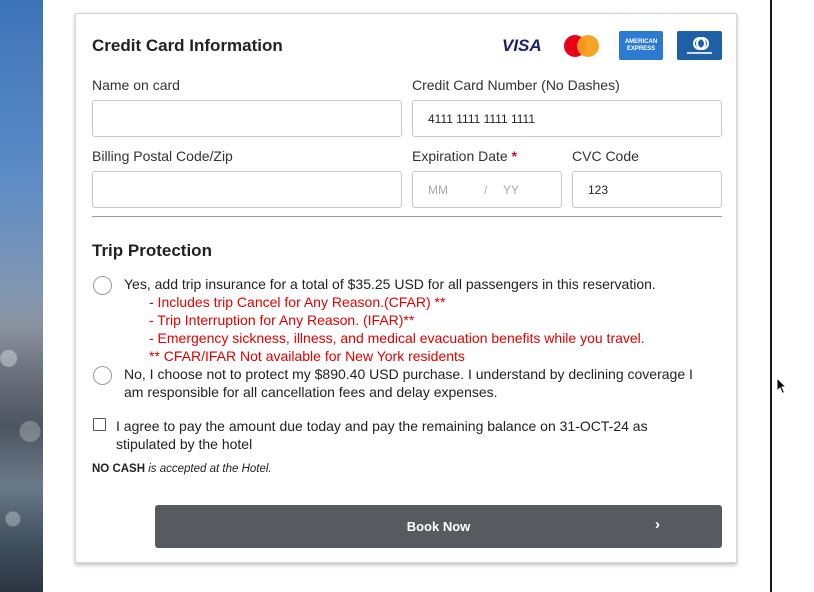 The height and width of the screenshot is (592, 814). What do you see at coordinates (647, 189) in the screenshot?
I see `cvc-code-input: 123` at bounding box center [647, 189].